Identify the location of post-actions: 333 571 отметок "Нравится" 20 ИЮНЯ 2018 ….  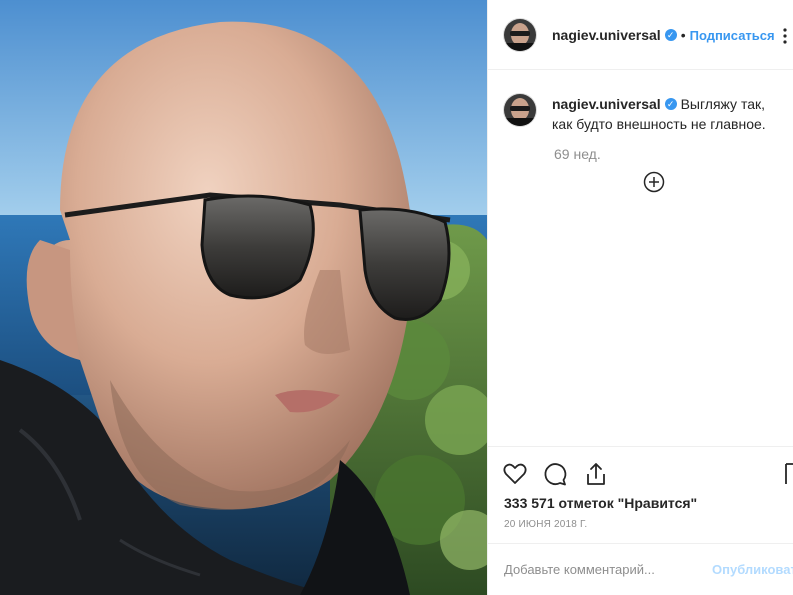
(640, 496).